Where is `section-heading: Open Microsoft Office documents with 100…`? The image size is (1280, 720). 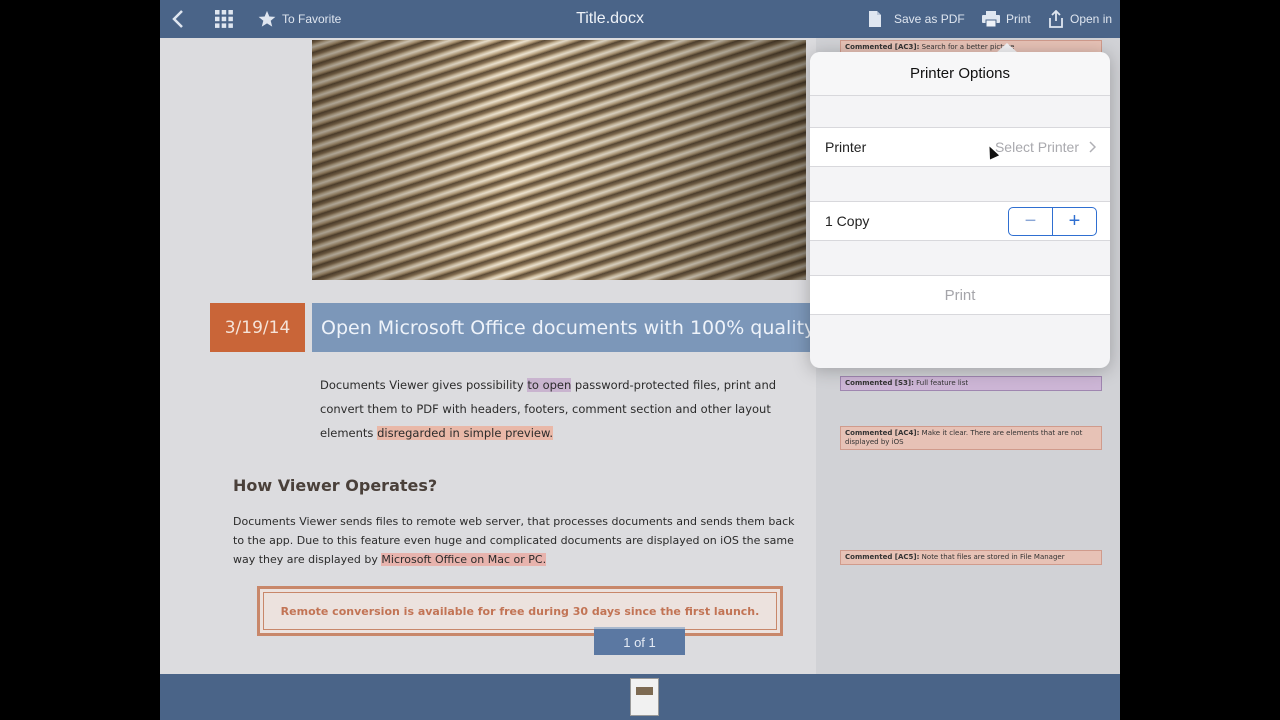 section-heading: Open Microsoft Office documents with 100… is located at coordinates (562, 327).